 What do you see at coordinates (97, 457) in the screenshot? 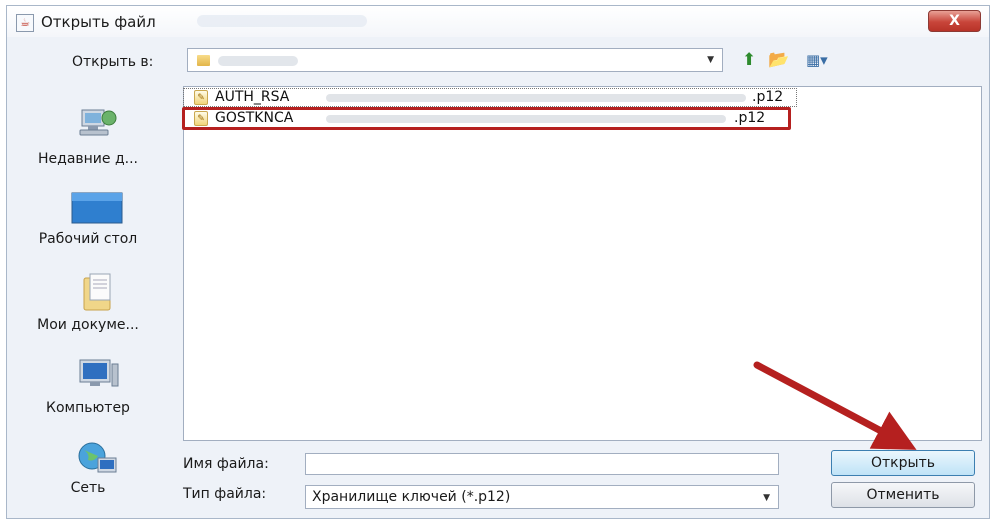
I see `network-icon` at bounding box center [97, 457].